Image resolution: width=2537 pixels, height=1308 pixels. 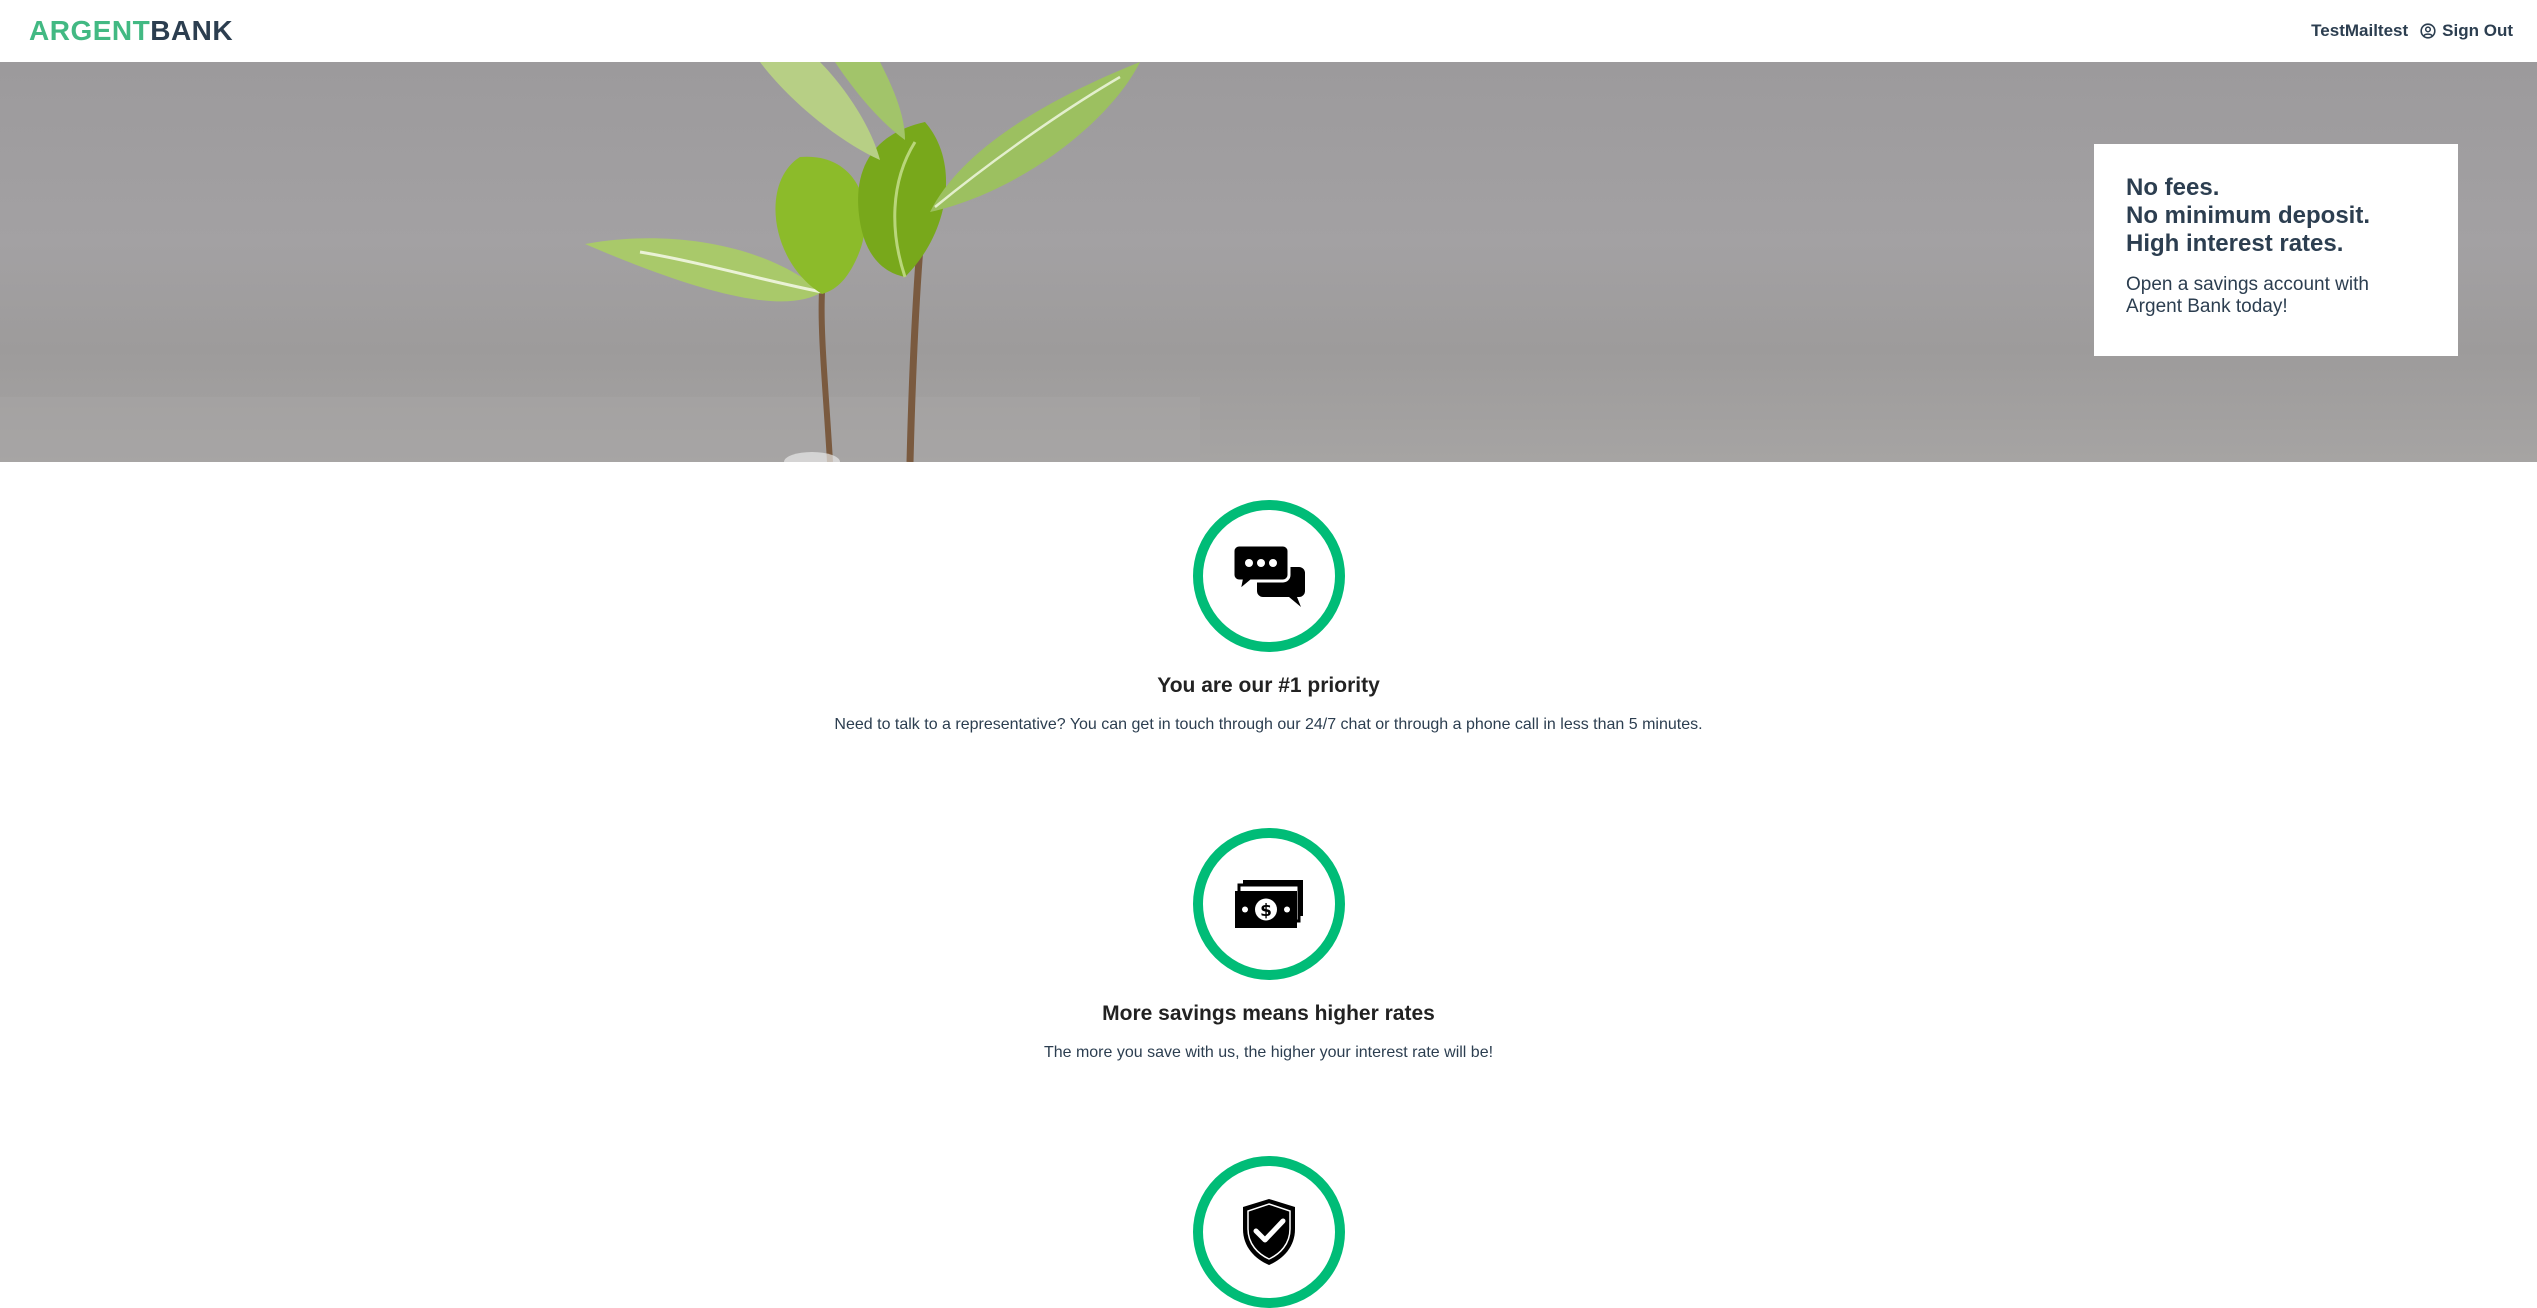 What do you see at coordinates (2428, 31) in the screenshot?
I see `user-circle-icon` at bounding box center [2428, 31].